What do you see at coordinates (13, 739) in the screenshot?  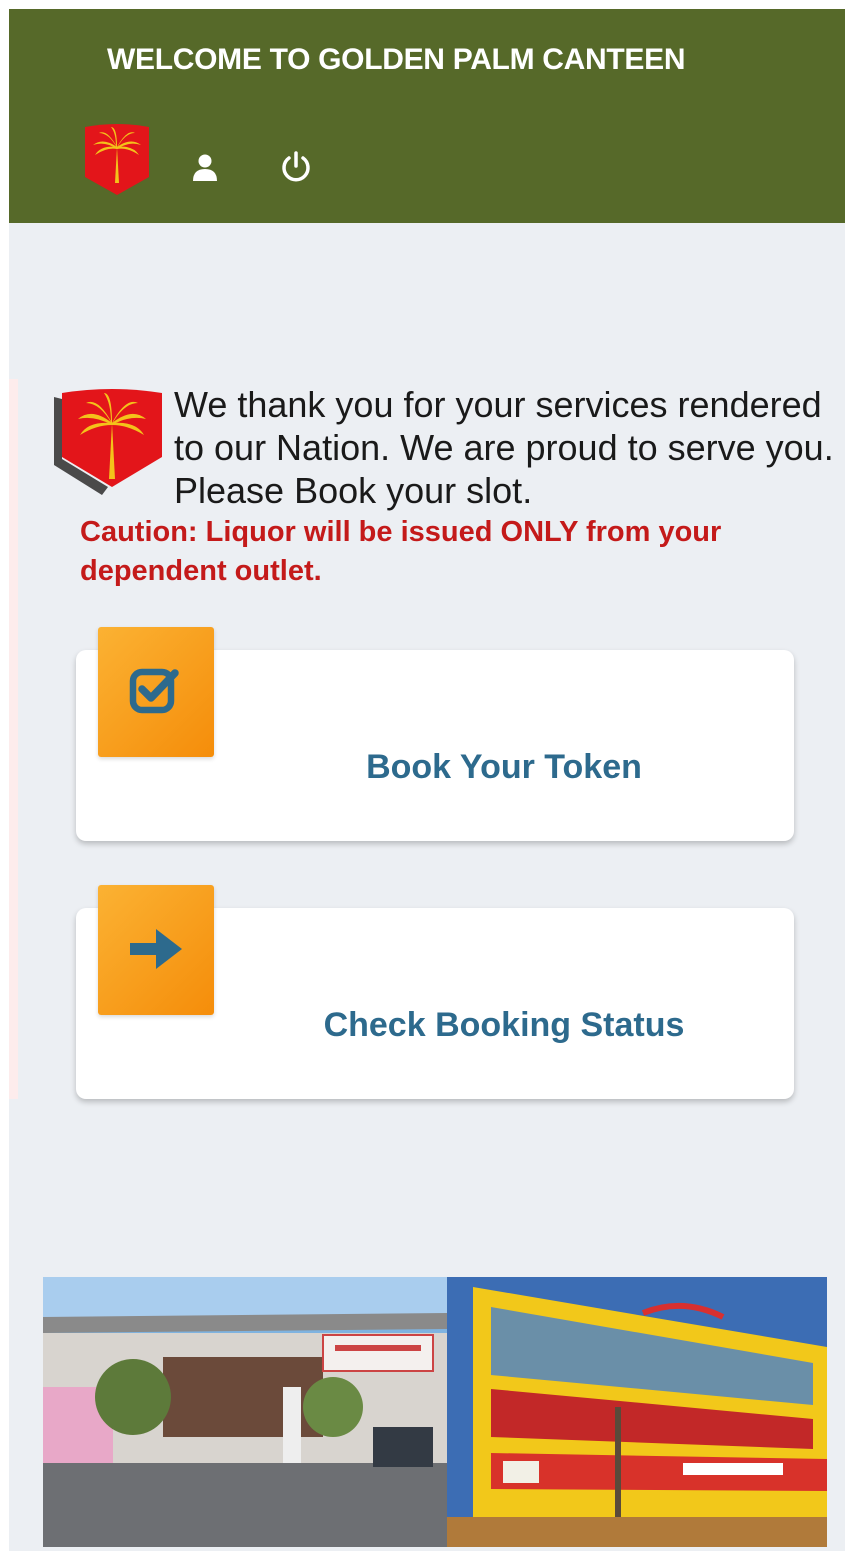 I see `left-edge-strip` at bounding box center [13, 739].